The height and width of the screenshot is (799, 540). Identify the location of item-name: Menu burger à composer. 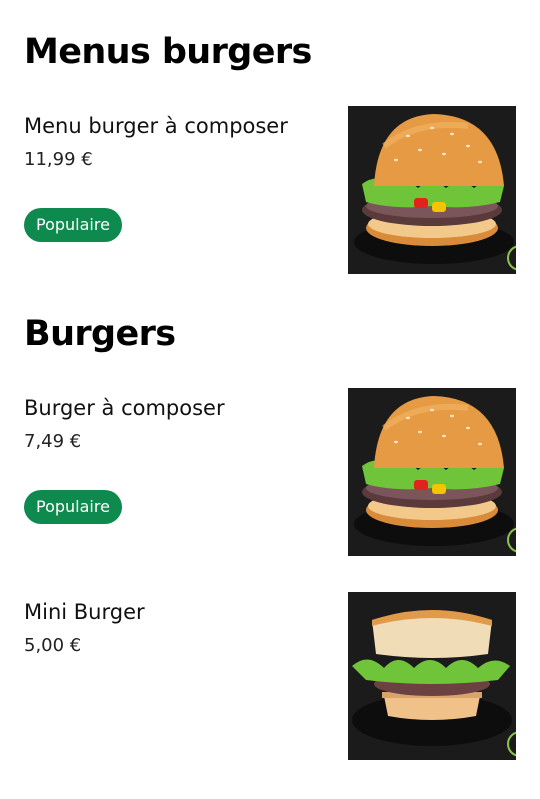
(156, 126).